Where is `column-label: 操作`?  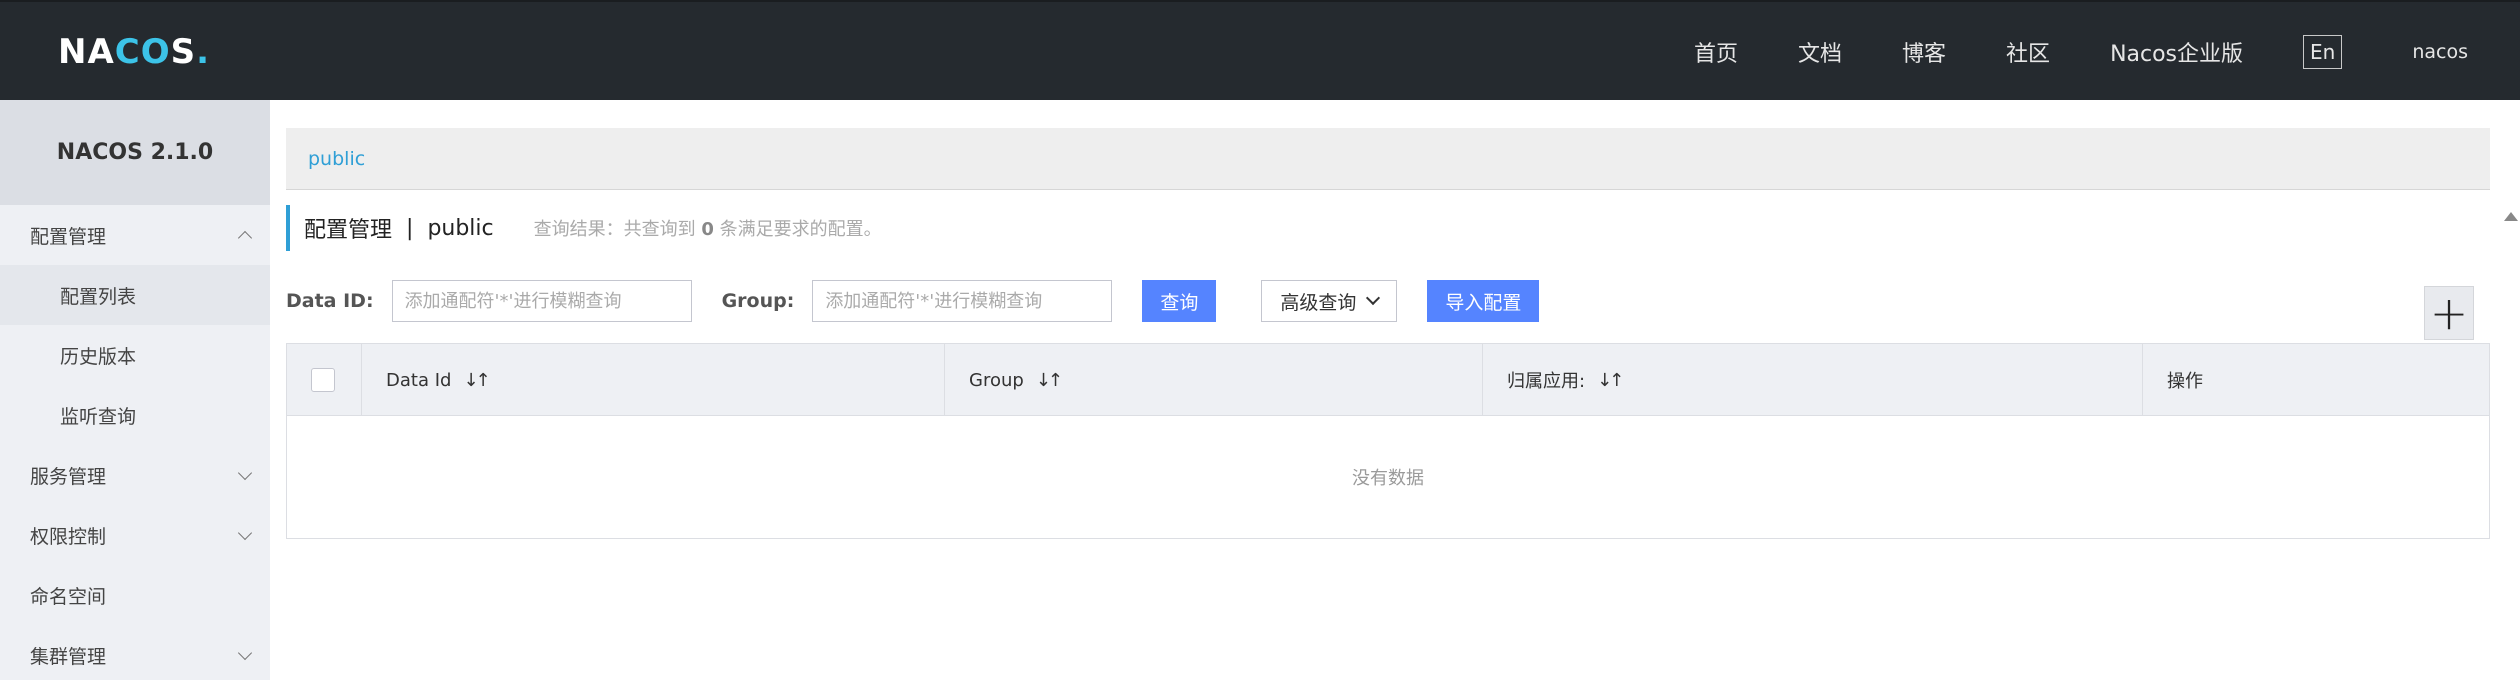 column-label: 操作 is located at coordinates (2185, 381).